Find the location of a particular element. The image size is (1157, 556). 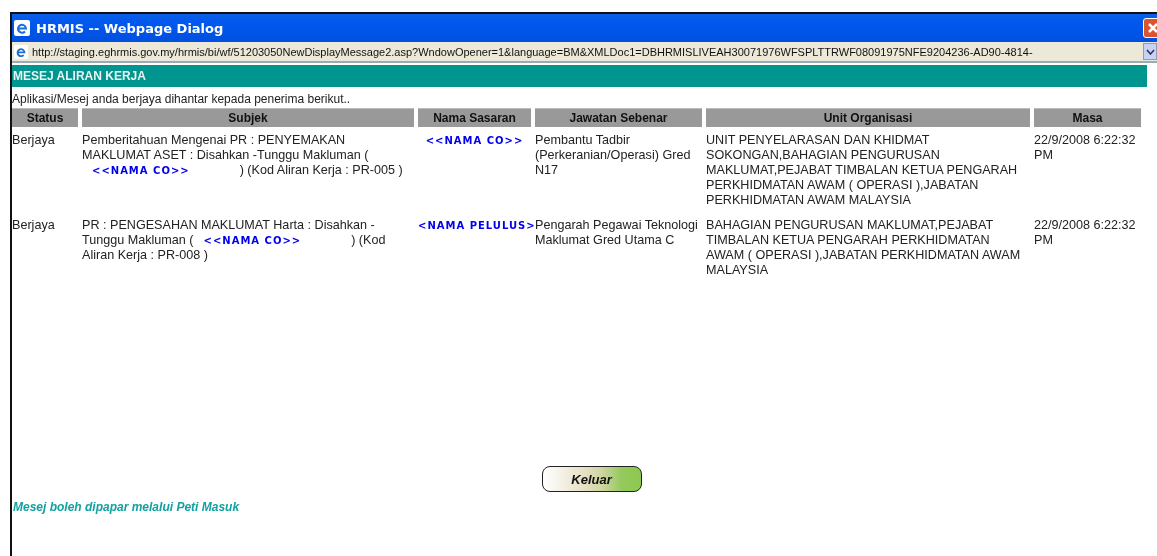

subject-text: PR : PENGESAHAN MAKLUMAT Harta : Disahkan - Tunggu Makluman ( <<NAMA CO>> ) (Kod Aliran Kerja : PR-008 ) is located at coordinates (234, 240).